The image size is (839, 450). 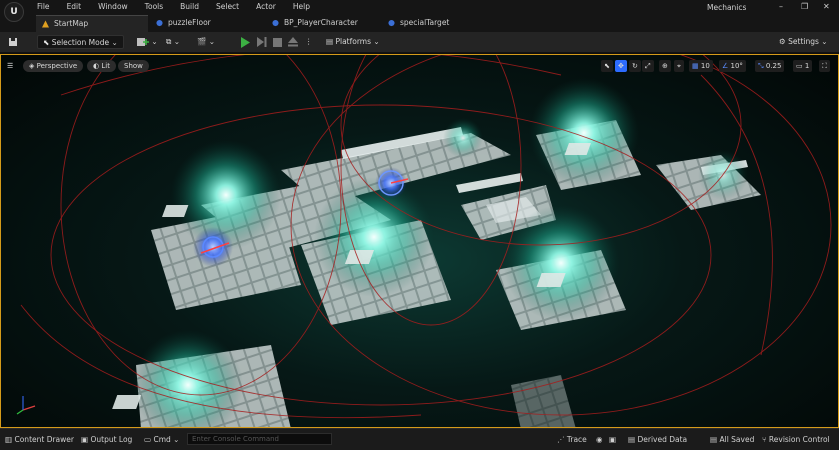 I want to click on menu-file: File, so click(x=43, y=6).